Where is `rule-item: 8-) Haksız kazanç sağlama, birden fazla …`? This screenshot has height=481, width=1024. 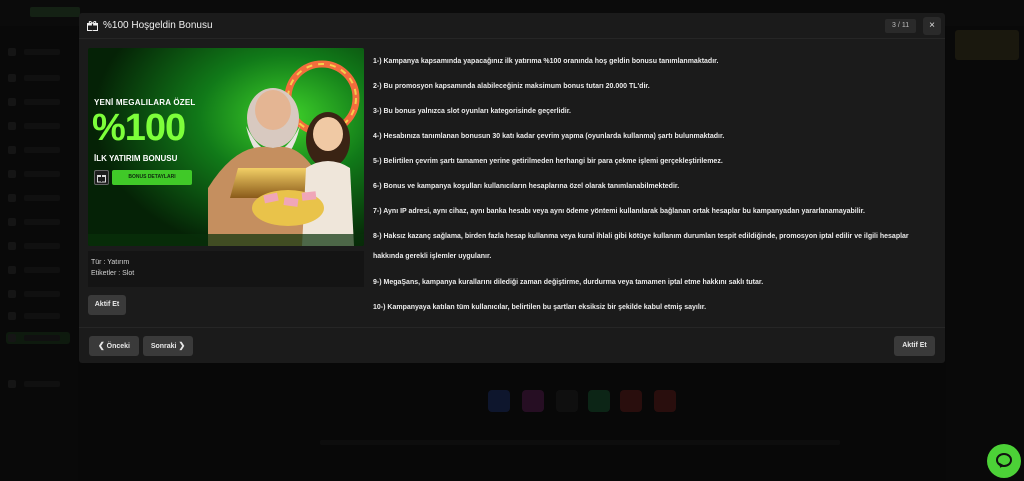
rule-item: 8-) Haksız kazanç sağlama, birden fazla … is located at coordinates (641, 246).